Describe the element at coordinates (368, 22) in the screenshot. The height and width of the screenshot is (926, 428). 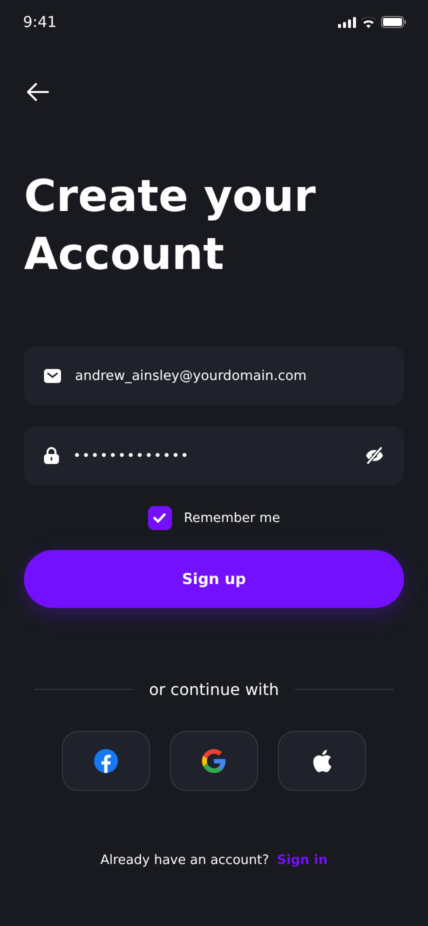
I see `wifi-icon` at that location.